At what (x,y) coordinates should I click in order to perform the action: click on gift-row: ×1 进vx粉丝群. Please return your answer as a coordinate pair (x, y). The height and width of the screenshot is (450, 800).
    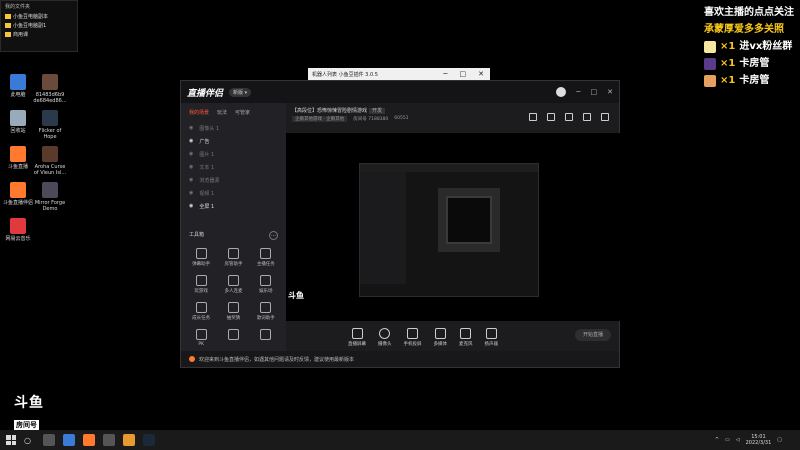
    Looking at the image, I should click on (749, 46).